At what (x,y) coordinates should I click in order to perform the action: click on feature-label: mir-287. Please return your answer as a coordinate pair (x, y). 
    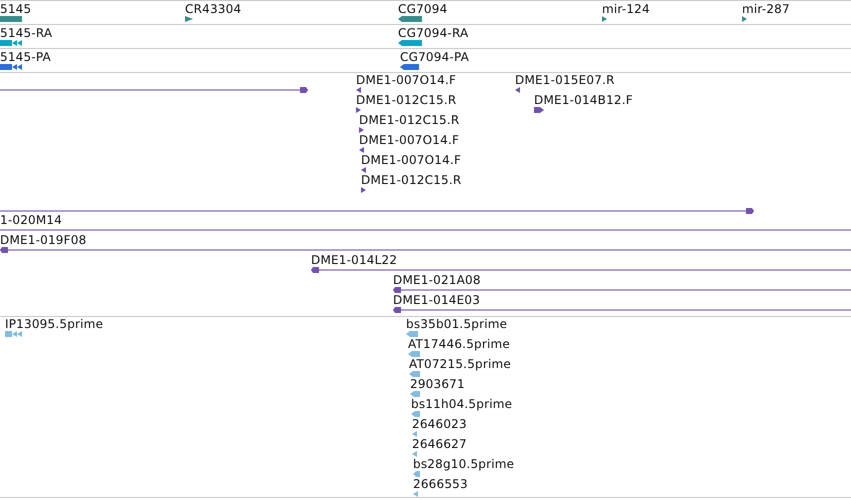
    Looking at the image, I should click on (766, 9).